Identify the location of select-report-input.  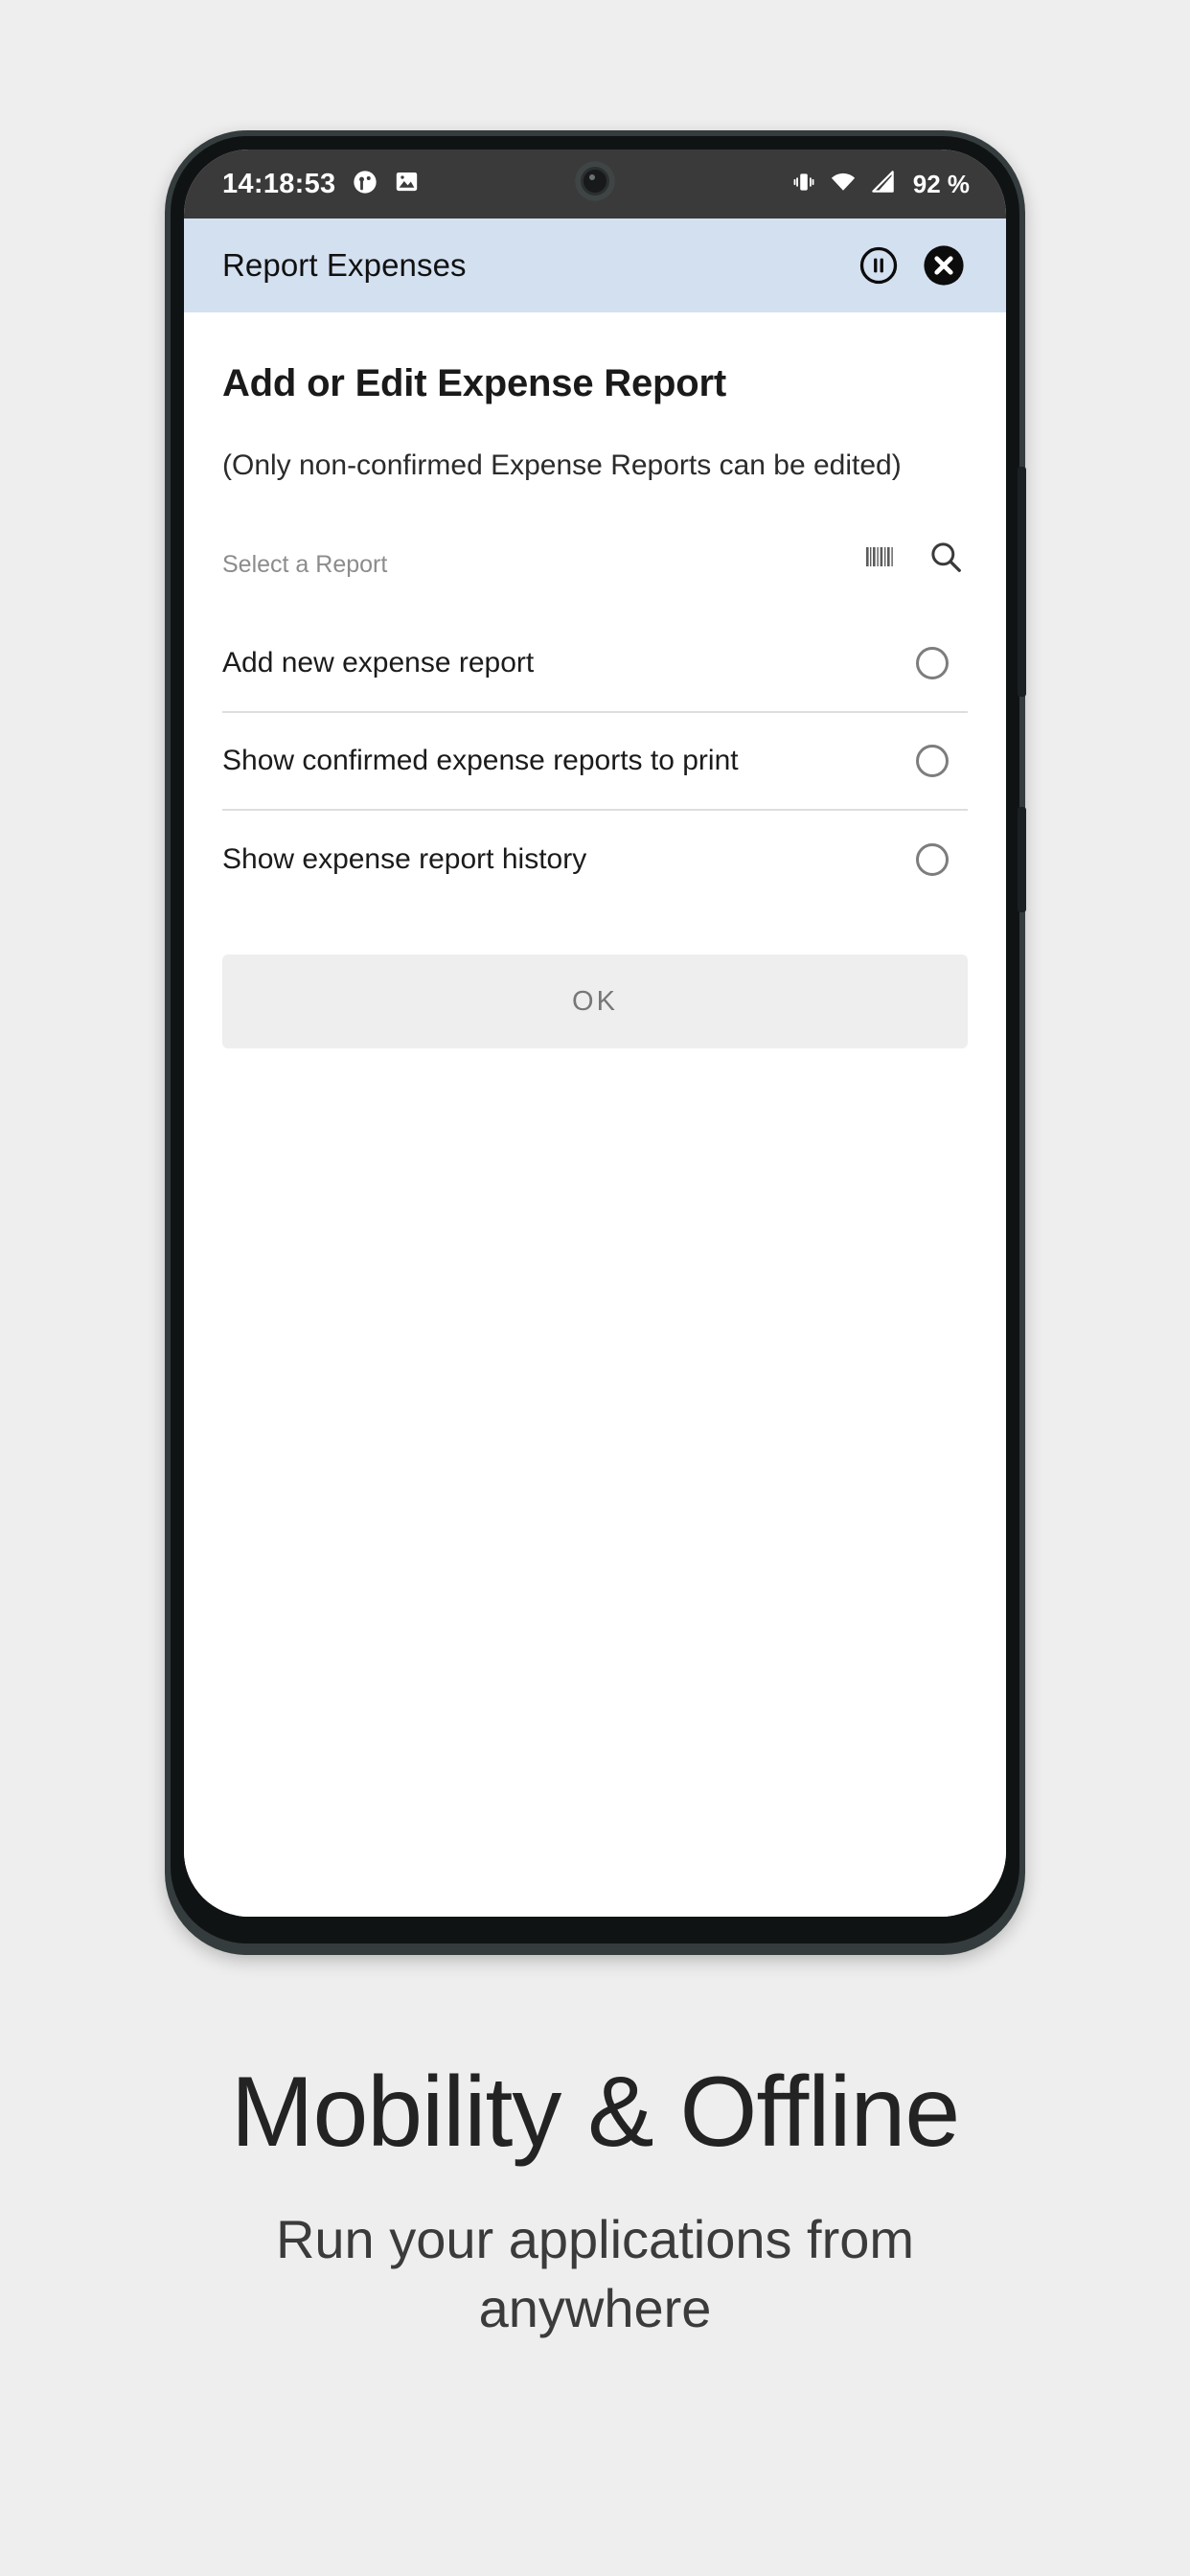
(529, 565).